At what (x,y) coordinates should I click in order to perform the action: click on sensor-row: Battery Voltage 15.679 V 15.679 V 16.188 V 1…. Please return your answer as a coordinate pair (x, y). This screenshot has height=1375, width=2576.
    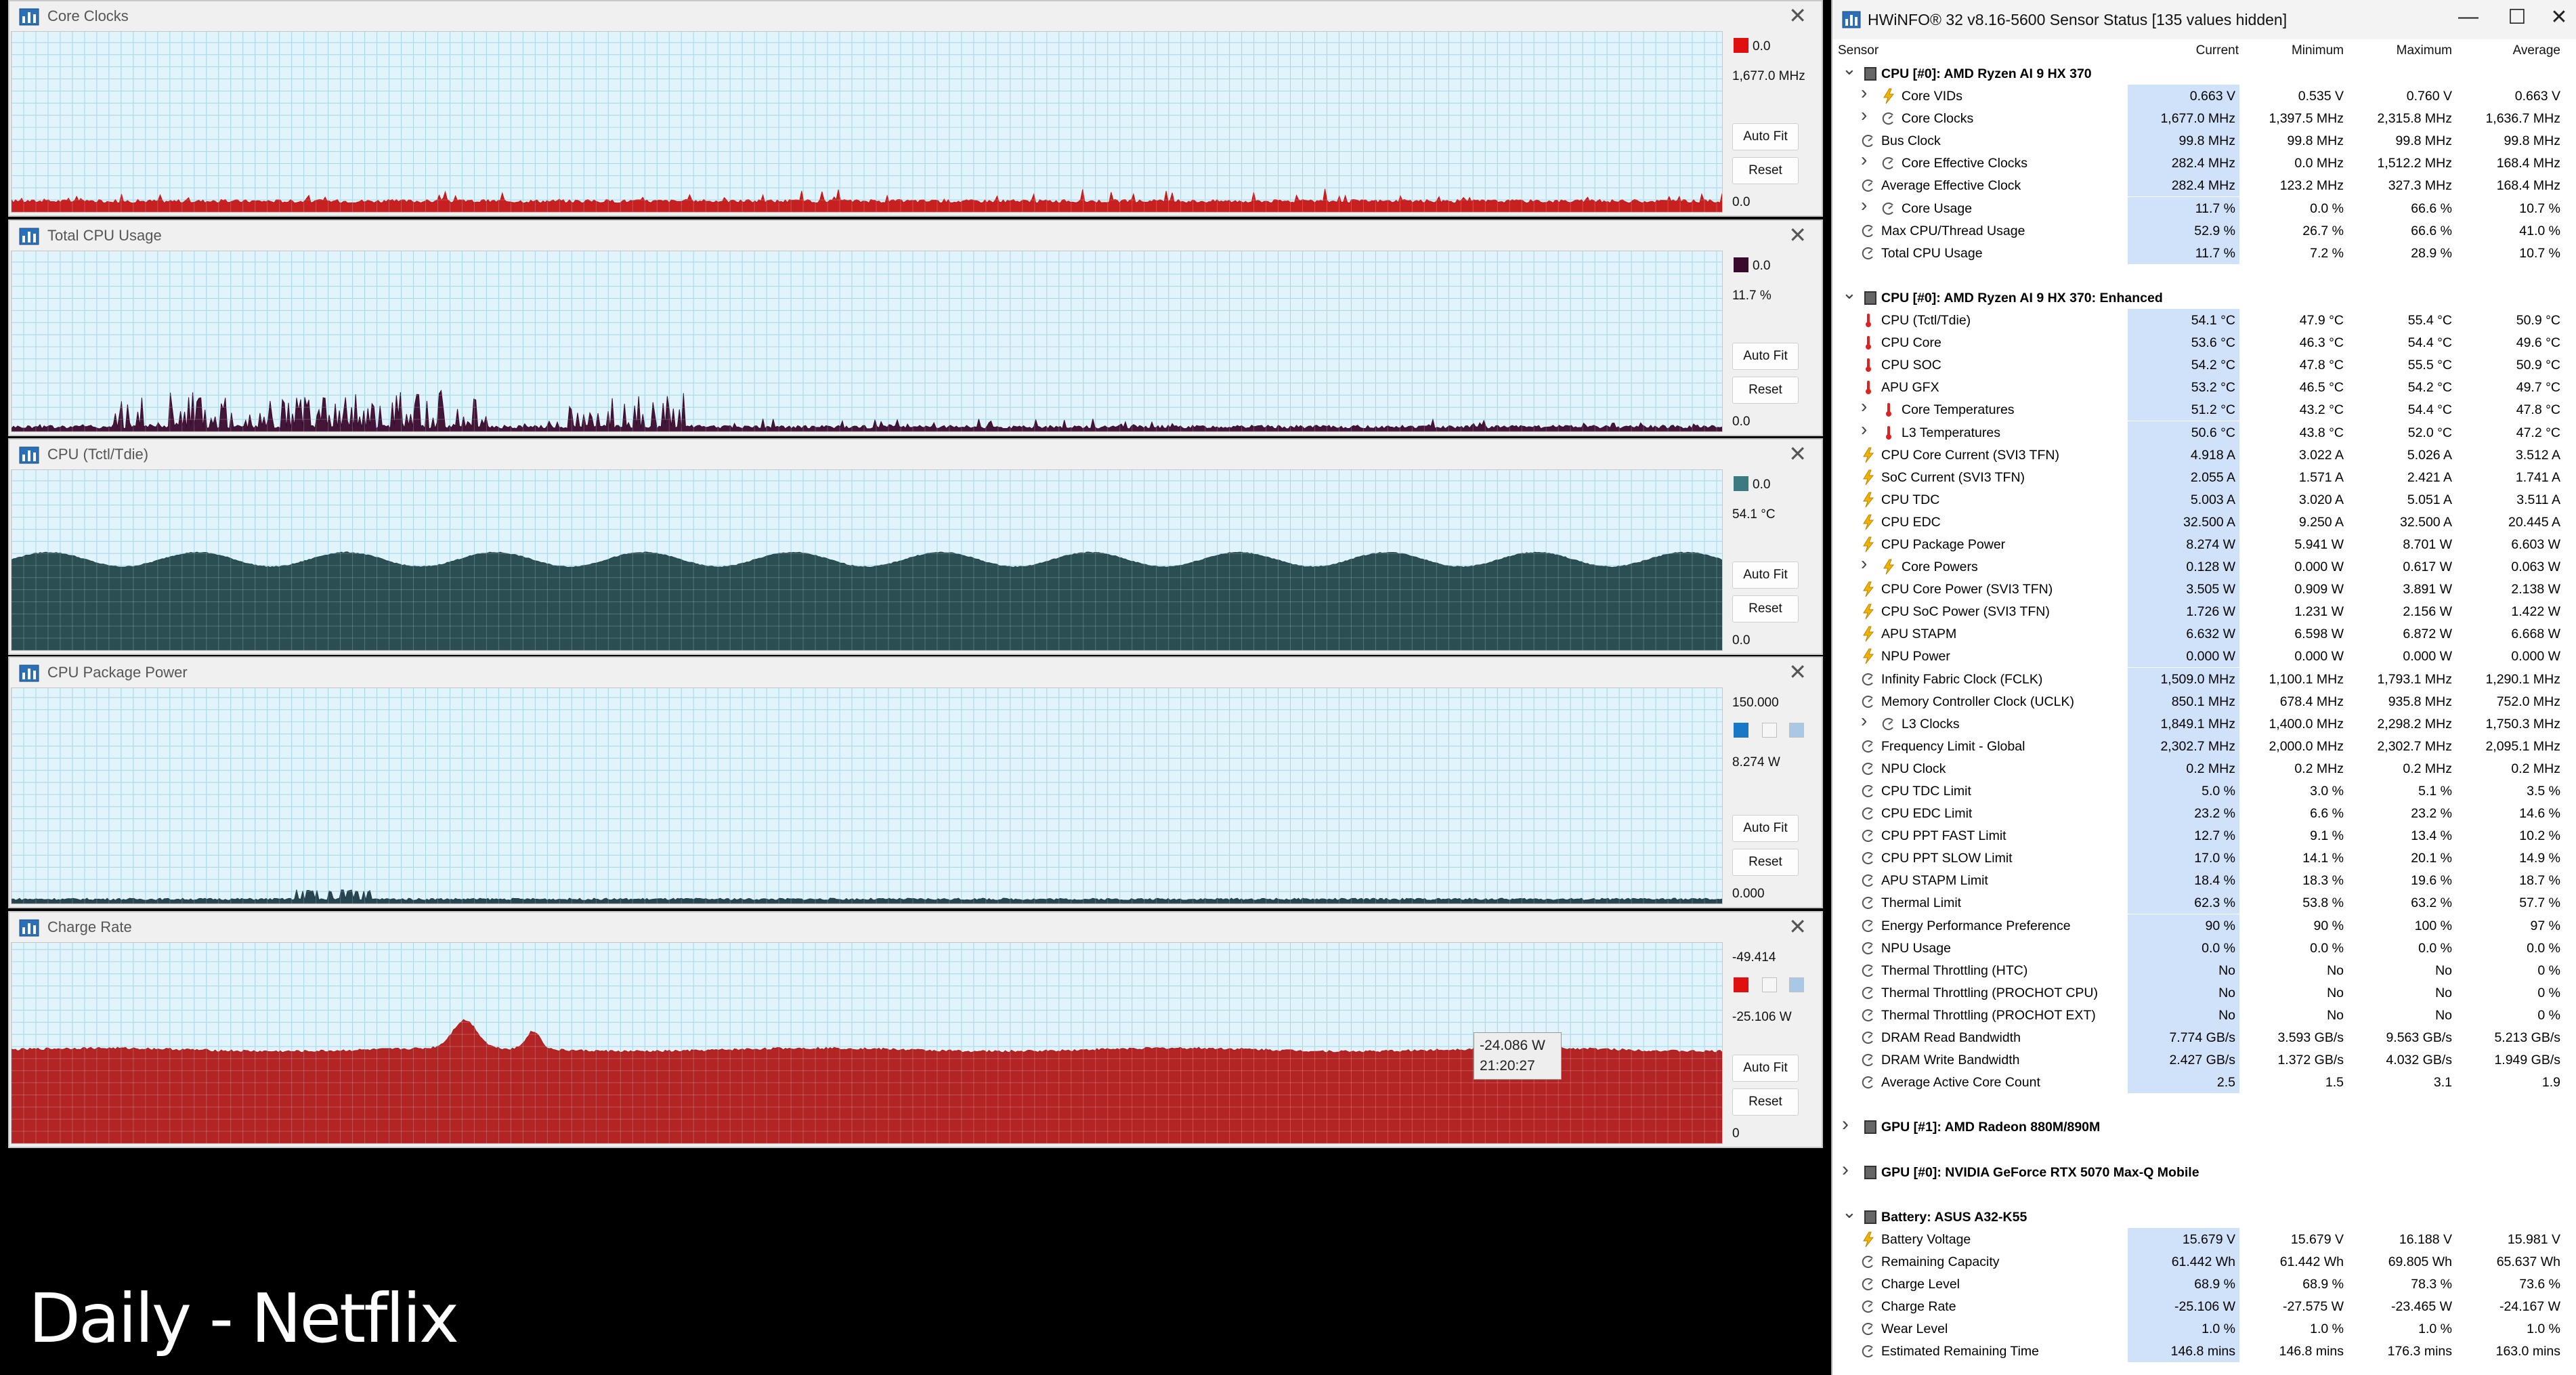
    Looking at the image, I should click on (2204, 1238).